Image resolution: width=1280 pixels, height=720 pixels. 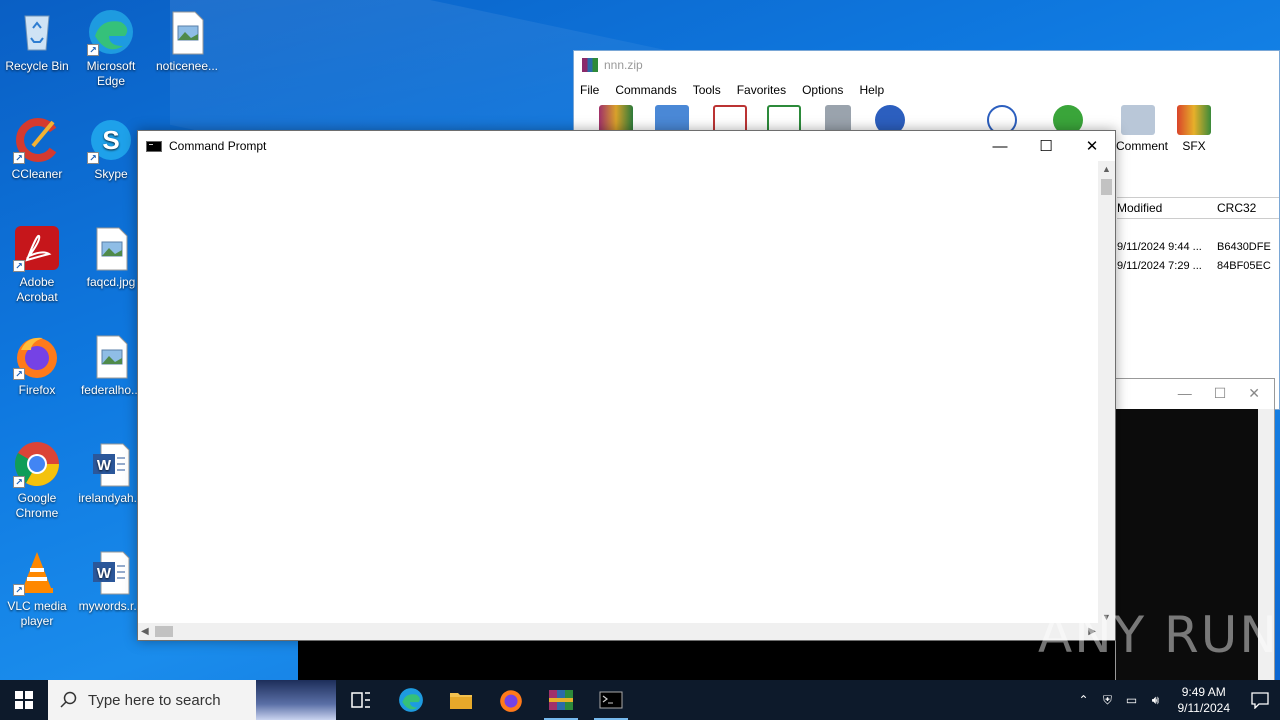 I want to click on desktop-icon-label: Microsoft Edge, so click(x=111, y=73).